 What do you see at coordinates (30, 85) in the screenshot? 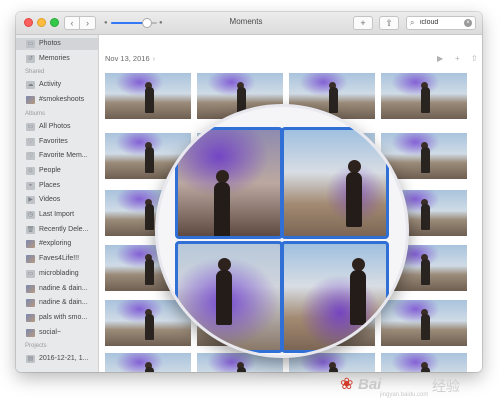
I see `cloud-icon: ☁` at bounding box center [30, 85].